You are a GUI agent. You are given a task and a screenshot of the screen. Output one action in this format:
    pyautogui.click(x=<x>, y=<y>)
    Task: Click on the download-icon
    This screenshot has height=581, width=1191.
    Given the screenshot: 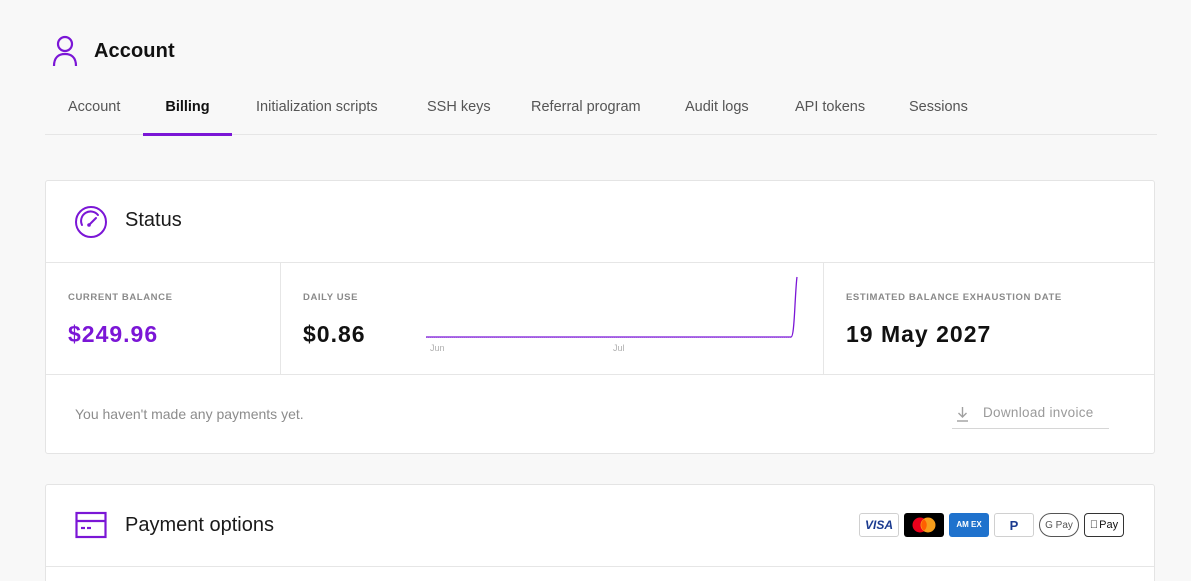 What is the action you would take?
    pyautogui.click(x=962, y=414)
    